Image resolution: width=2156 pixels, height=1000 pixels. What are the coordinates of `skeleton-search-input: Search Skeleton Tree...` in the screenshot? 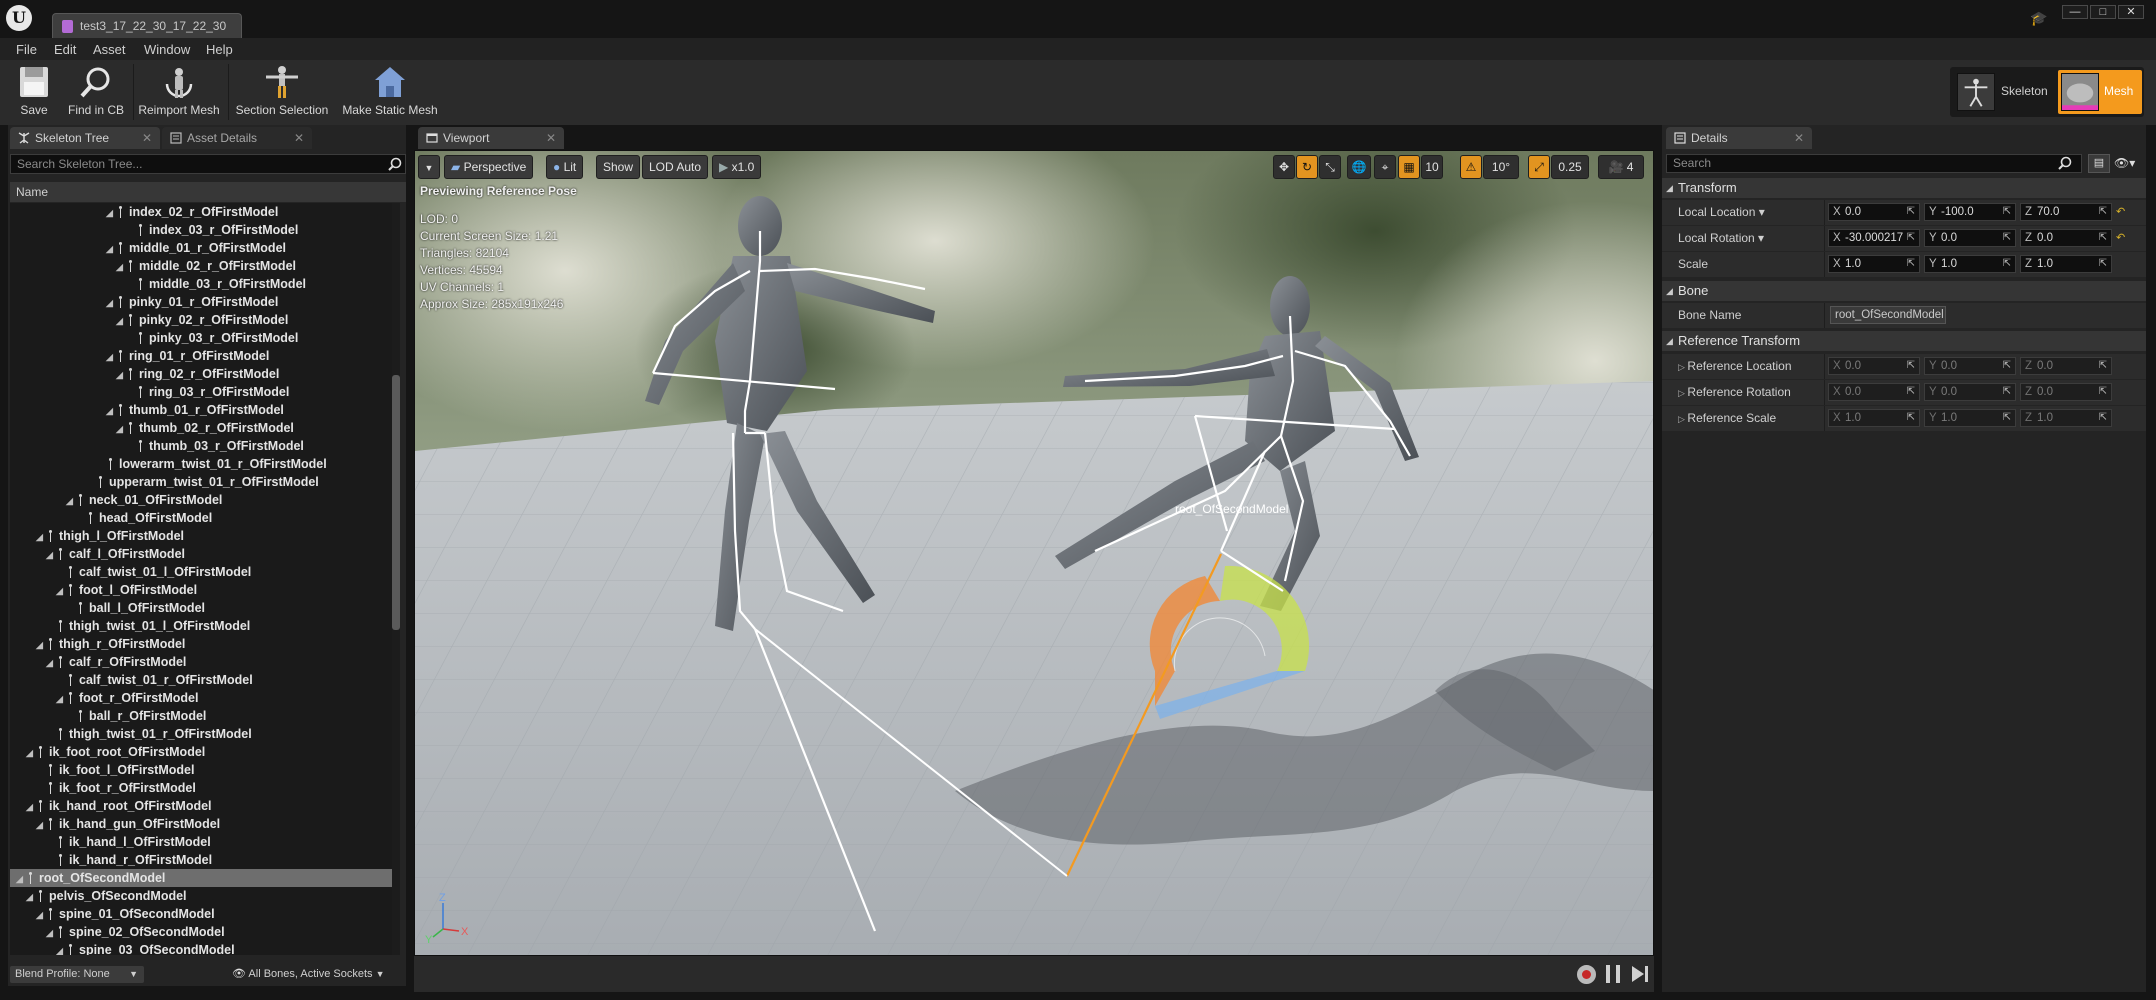 It's located at (208, 164).